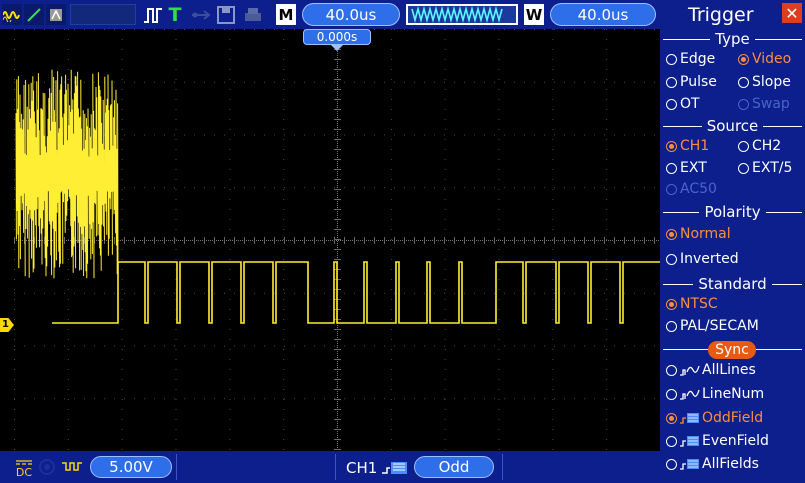 Image resolution: width=805 pixels, height=483 pixels. Describe the element at coordinates (732, 284) in the screenshot. I see `standard-section-header: Standard` at that location.